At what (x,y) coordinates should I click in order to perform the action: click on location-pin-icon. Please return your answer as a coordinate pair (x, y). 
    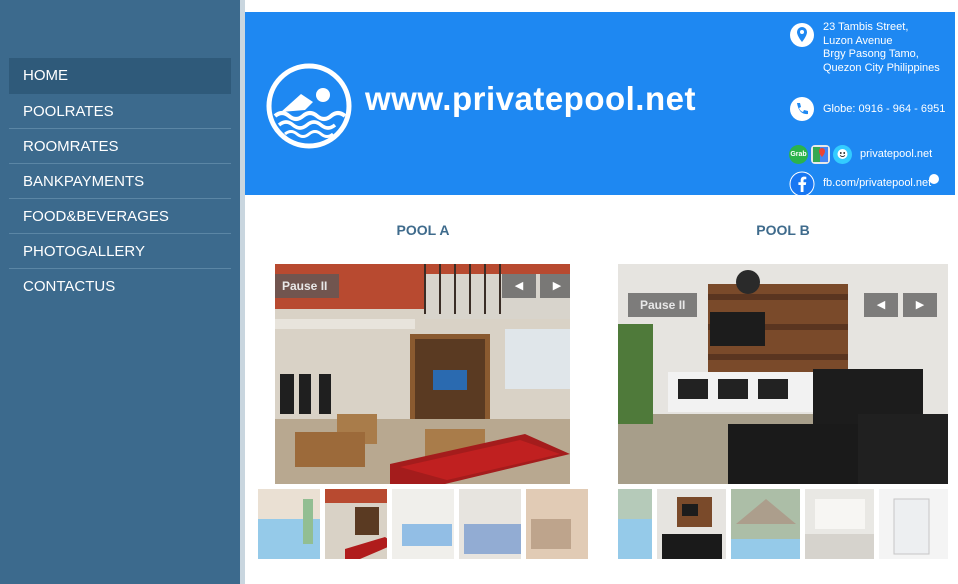
    Looking at the image, I should click on (802, 35).